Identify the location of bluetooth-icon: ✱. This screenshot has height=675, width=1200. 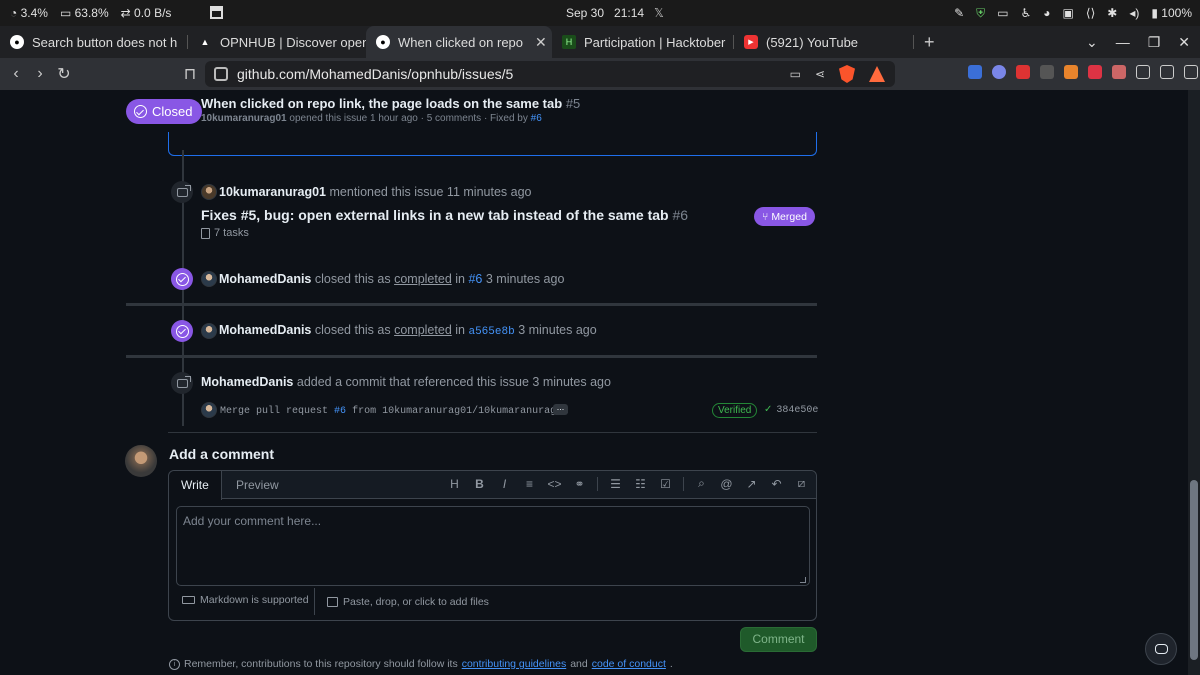
(1112, 13).